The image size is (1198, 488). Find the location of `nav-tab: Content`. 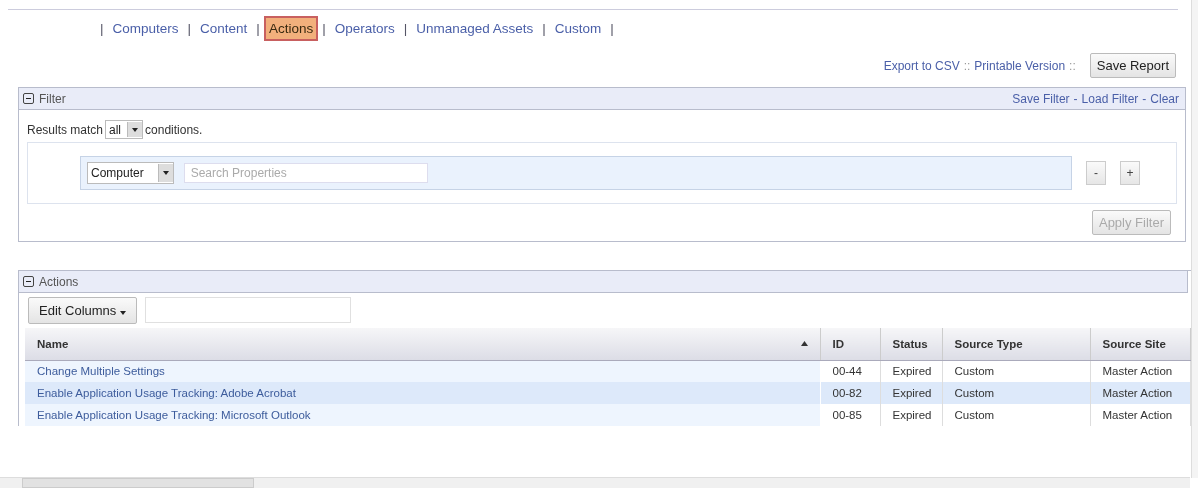

nav-tab: Content is located at coordinates (224, 28).